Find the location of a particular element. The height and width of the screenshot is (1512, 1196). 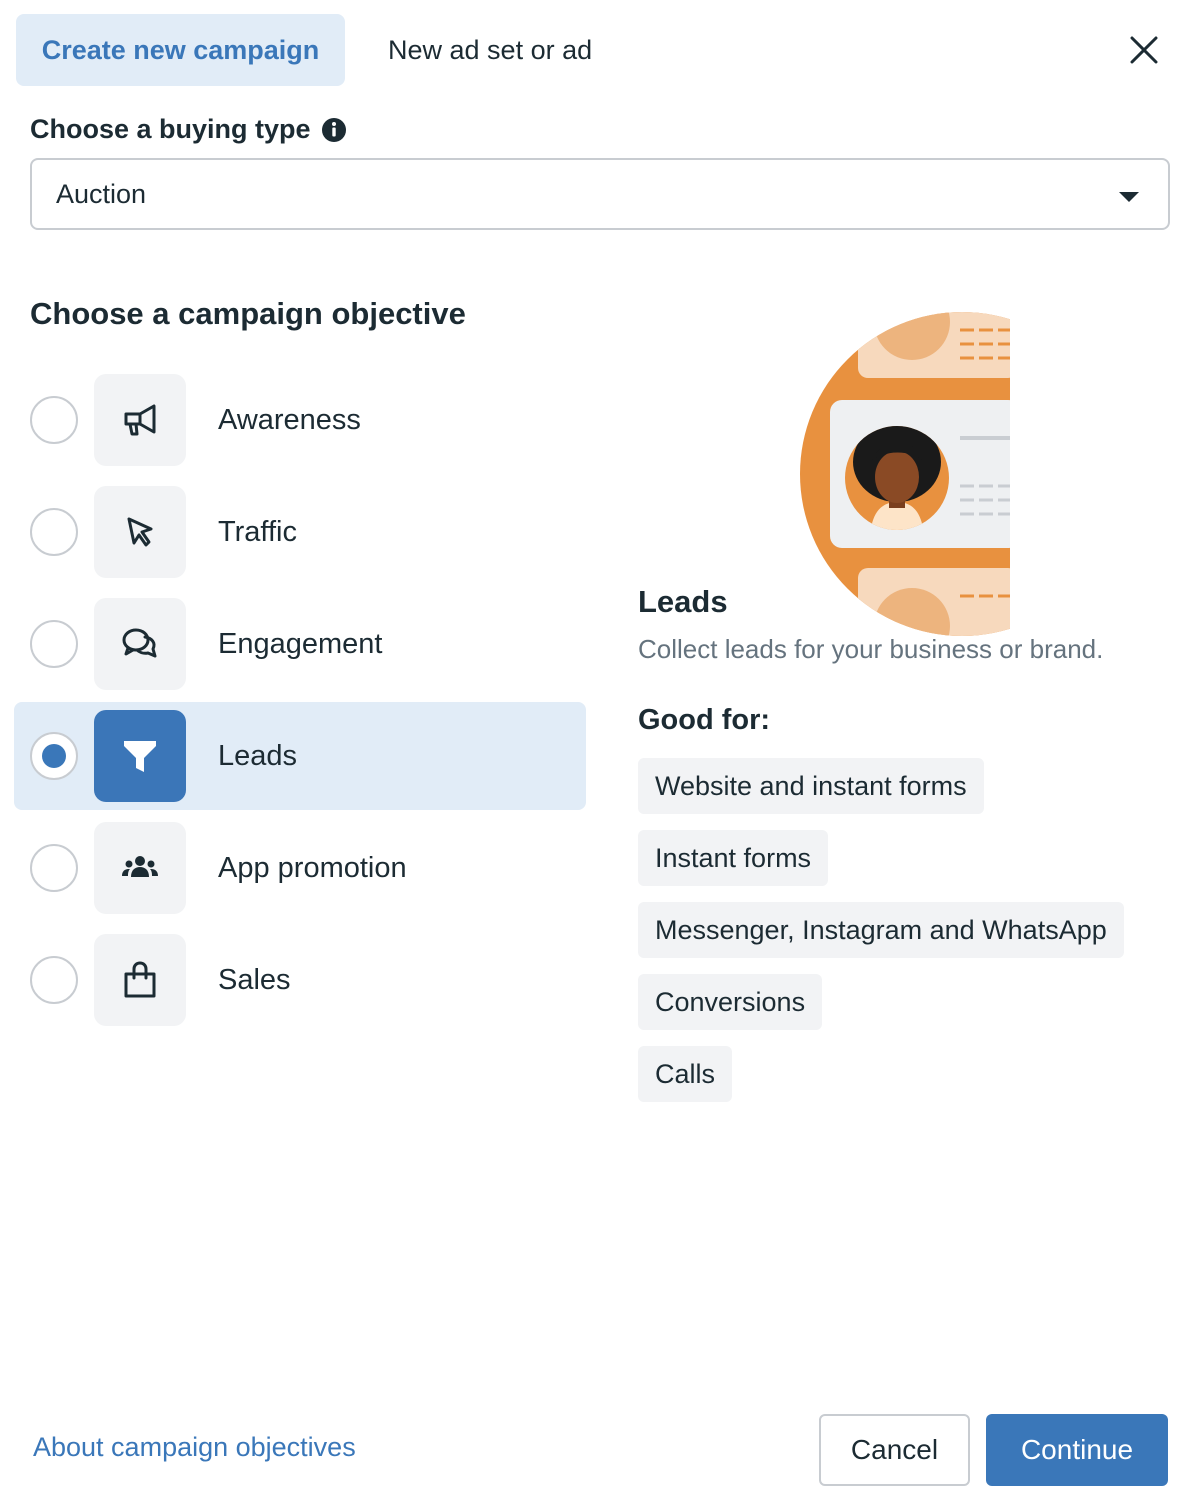

cancel-button: Cancel is located at coordinates (894, 1450).